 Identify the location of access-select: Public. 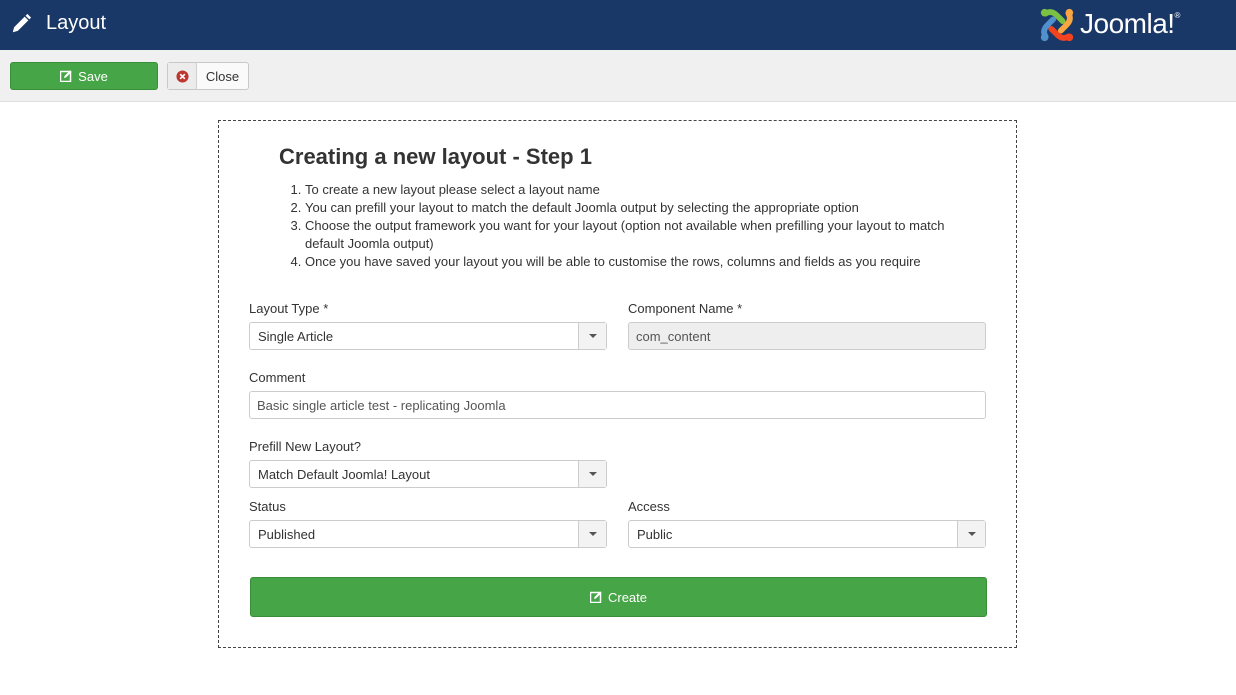
(807, 534).